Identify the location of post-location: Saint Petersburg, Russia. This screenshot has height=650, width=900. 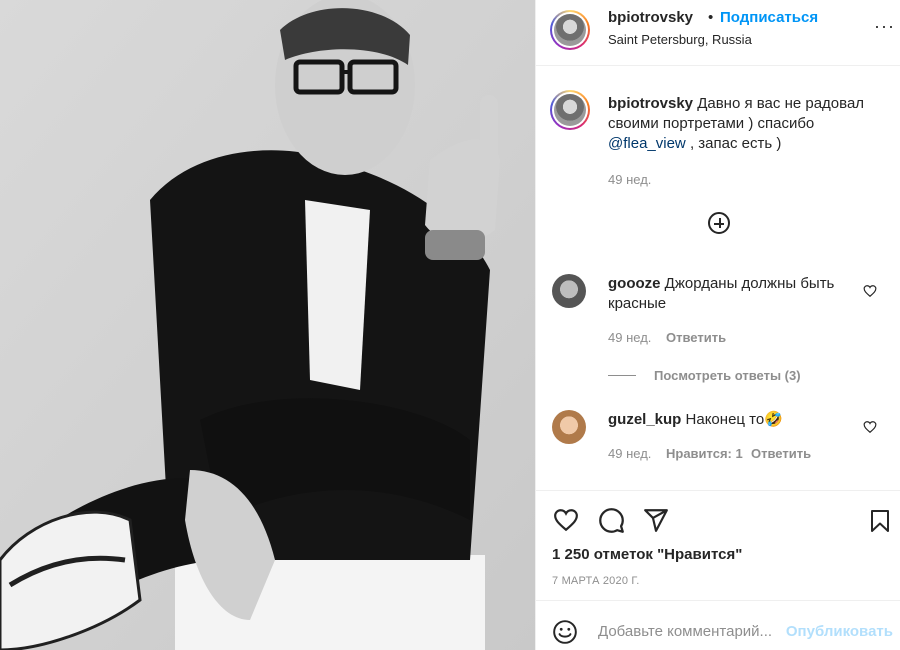
(680, 39).